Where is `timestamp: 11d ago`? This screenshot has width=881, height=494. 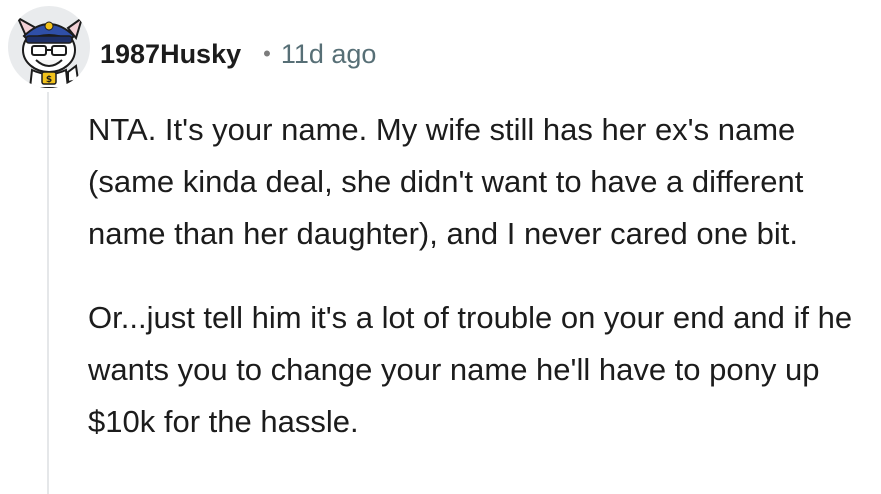 timestamp: 11d ago is located at coordinates (329, 54).